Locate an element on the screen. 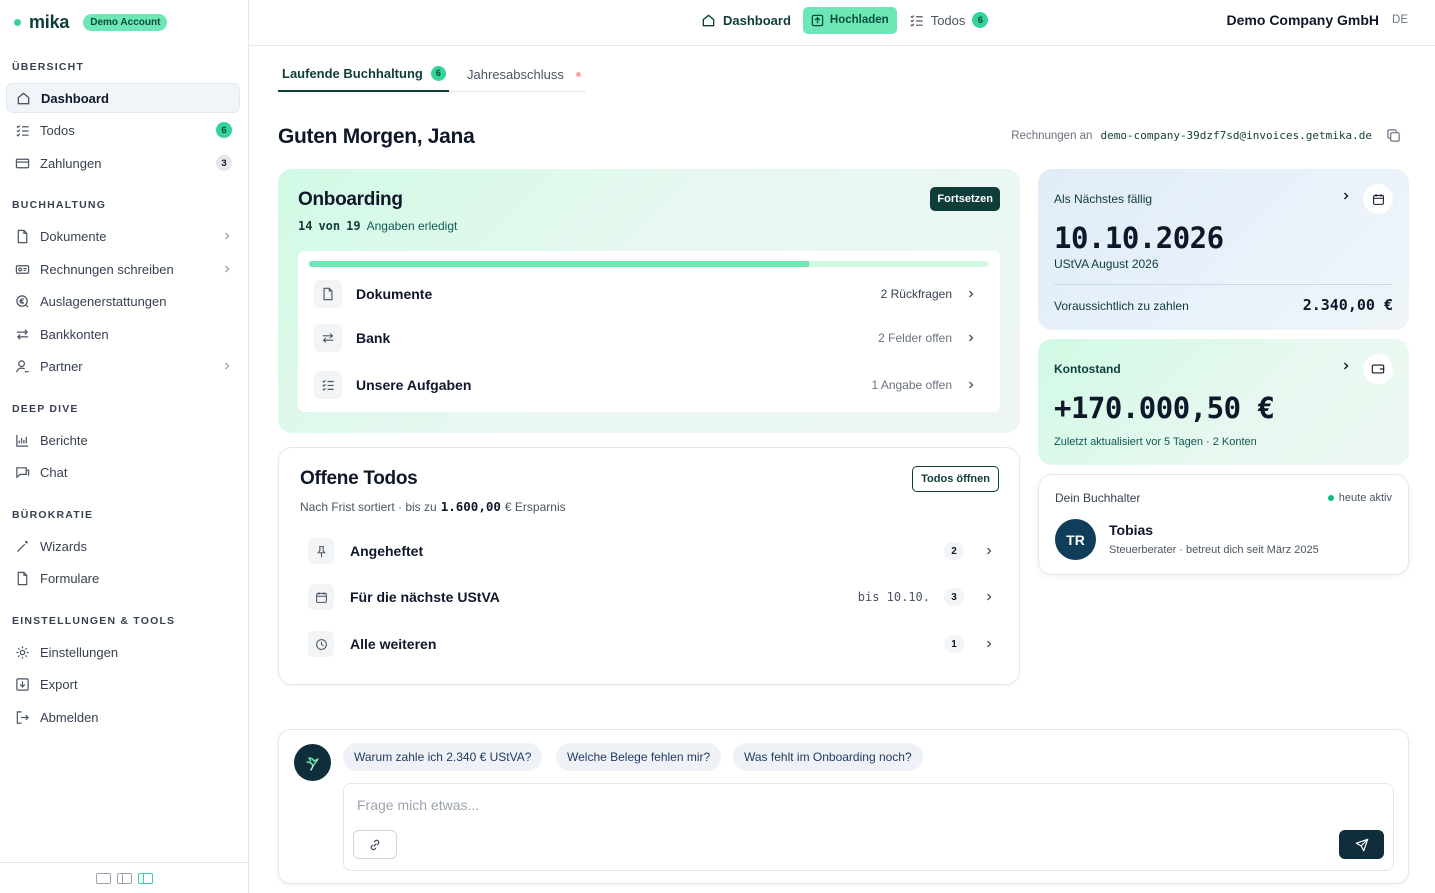 The width and height of the screenshot is (1435, 893). language-switch: DE is located at coordinates (1400, 20).